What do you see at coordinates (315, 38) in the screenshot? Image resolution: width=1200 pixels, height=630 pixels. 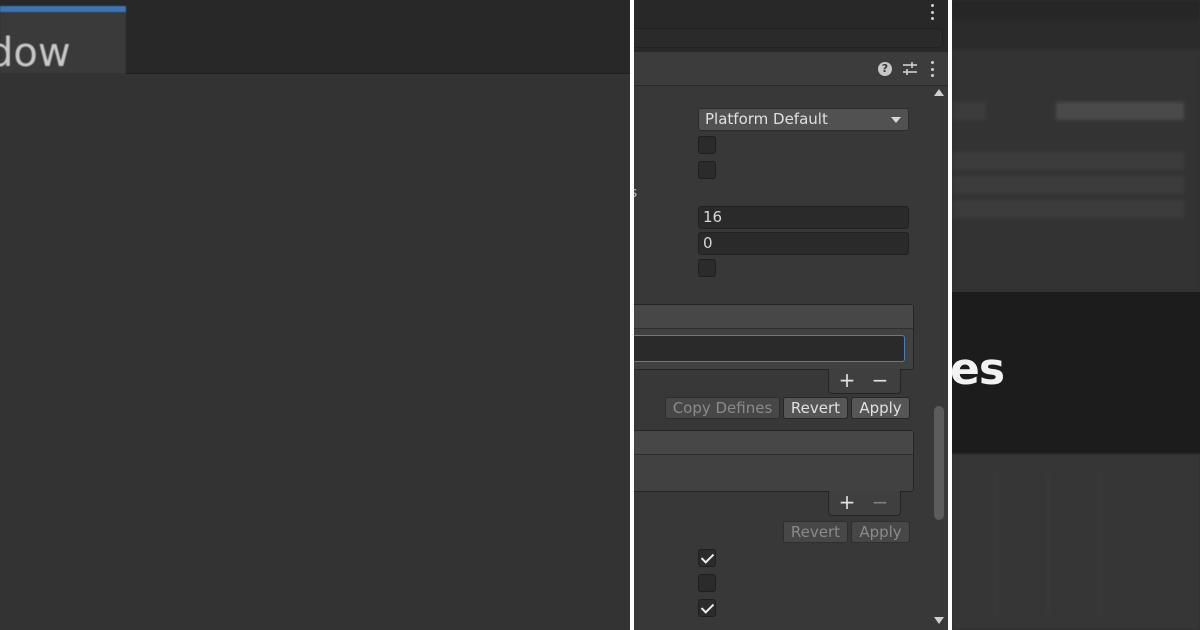 I see `window-tab-bar: dow` at bounding box center [315, 38].